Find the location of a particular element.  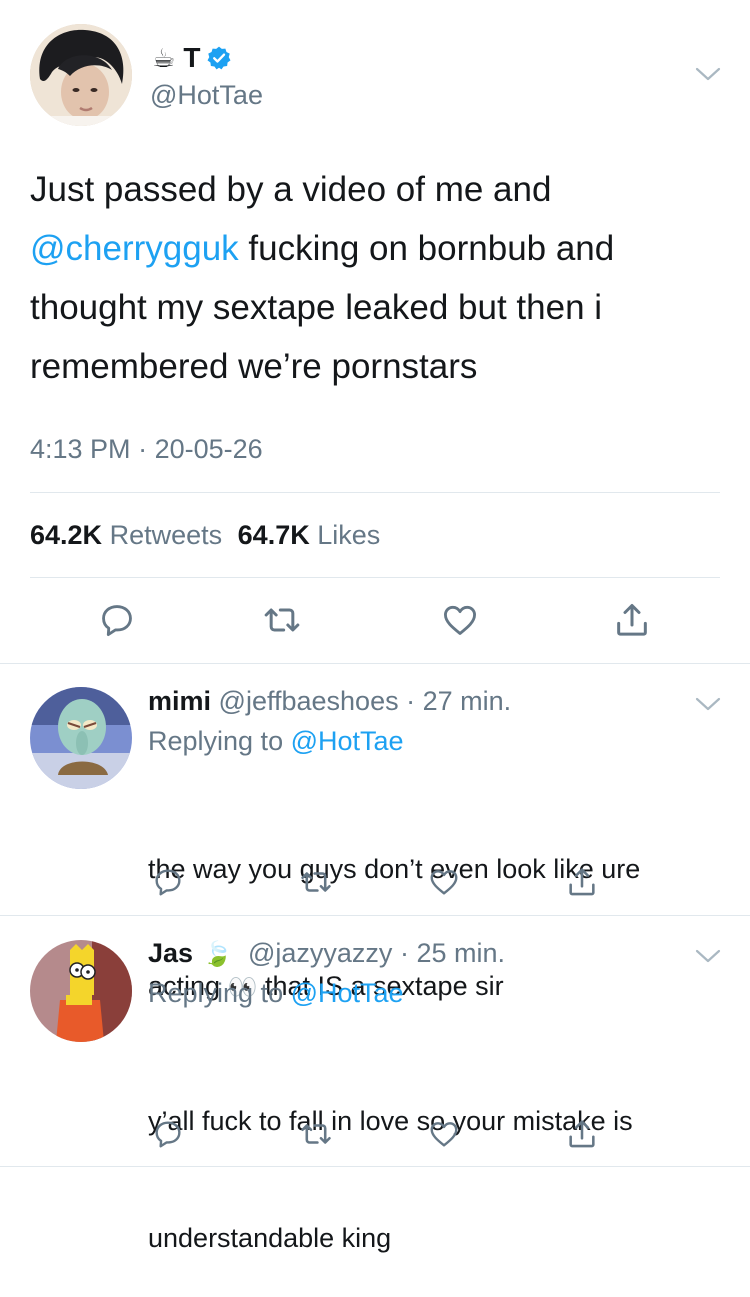

display-name-text: T is located at coordinates (192, 57).